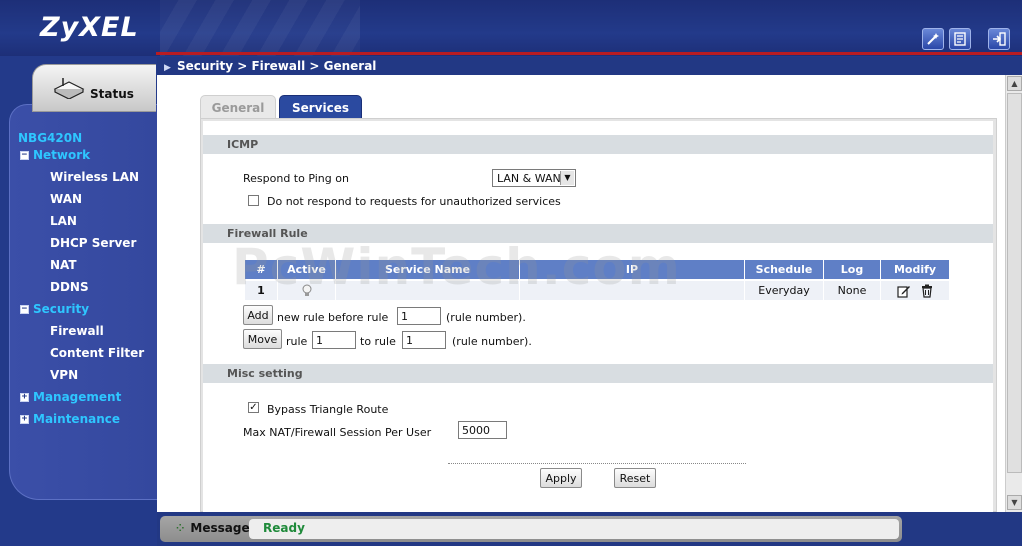 The height and width of the screenshot is (546, 1022). I want to click on respond-ping-select: LAN & WAN ▼, so click(534, 178).